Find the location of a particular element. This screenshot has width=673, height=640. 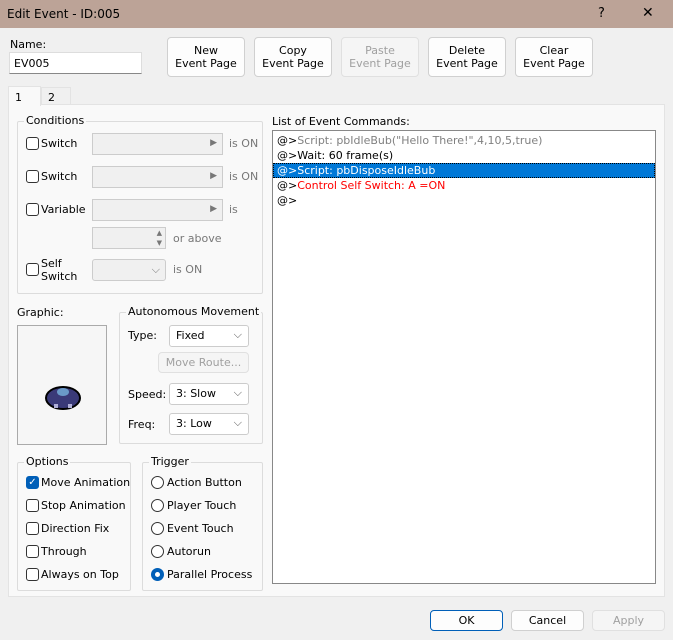

option-label: Through is located at coordinates (64, 551).